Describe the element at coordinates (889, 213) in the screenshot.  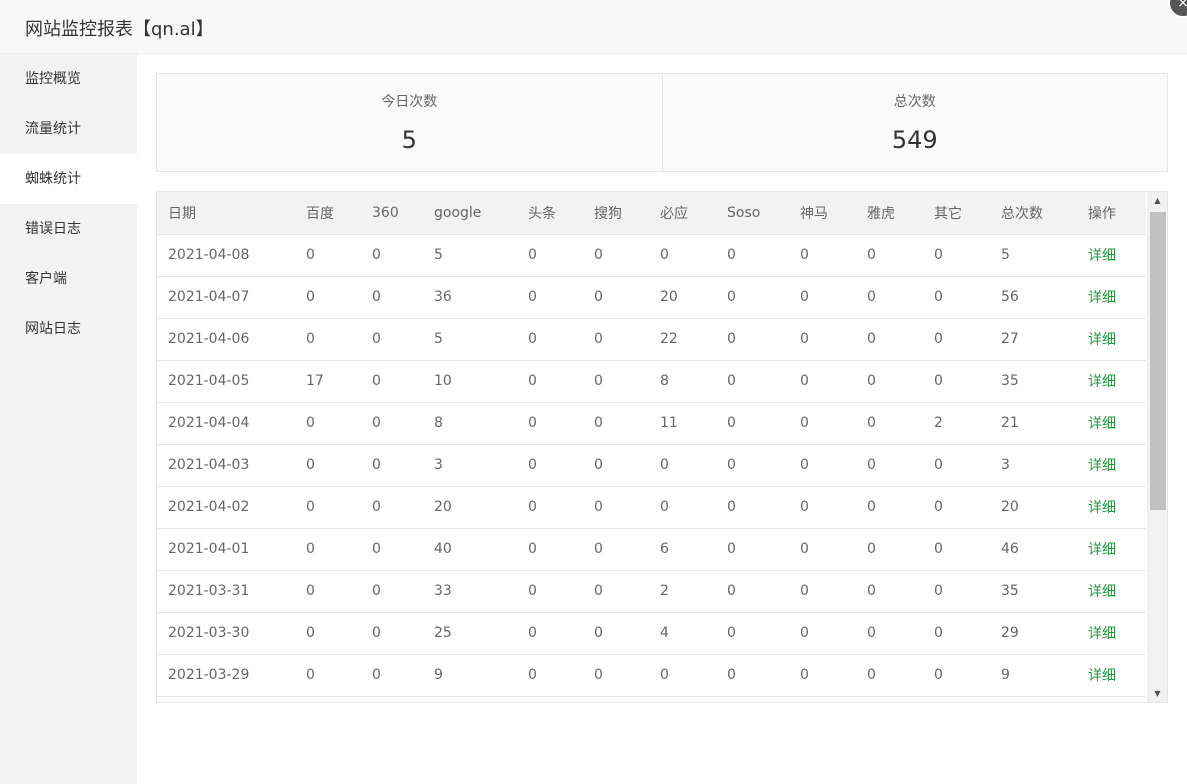
I see `column-header: 雅虎` at that location.